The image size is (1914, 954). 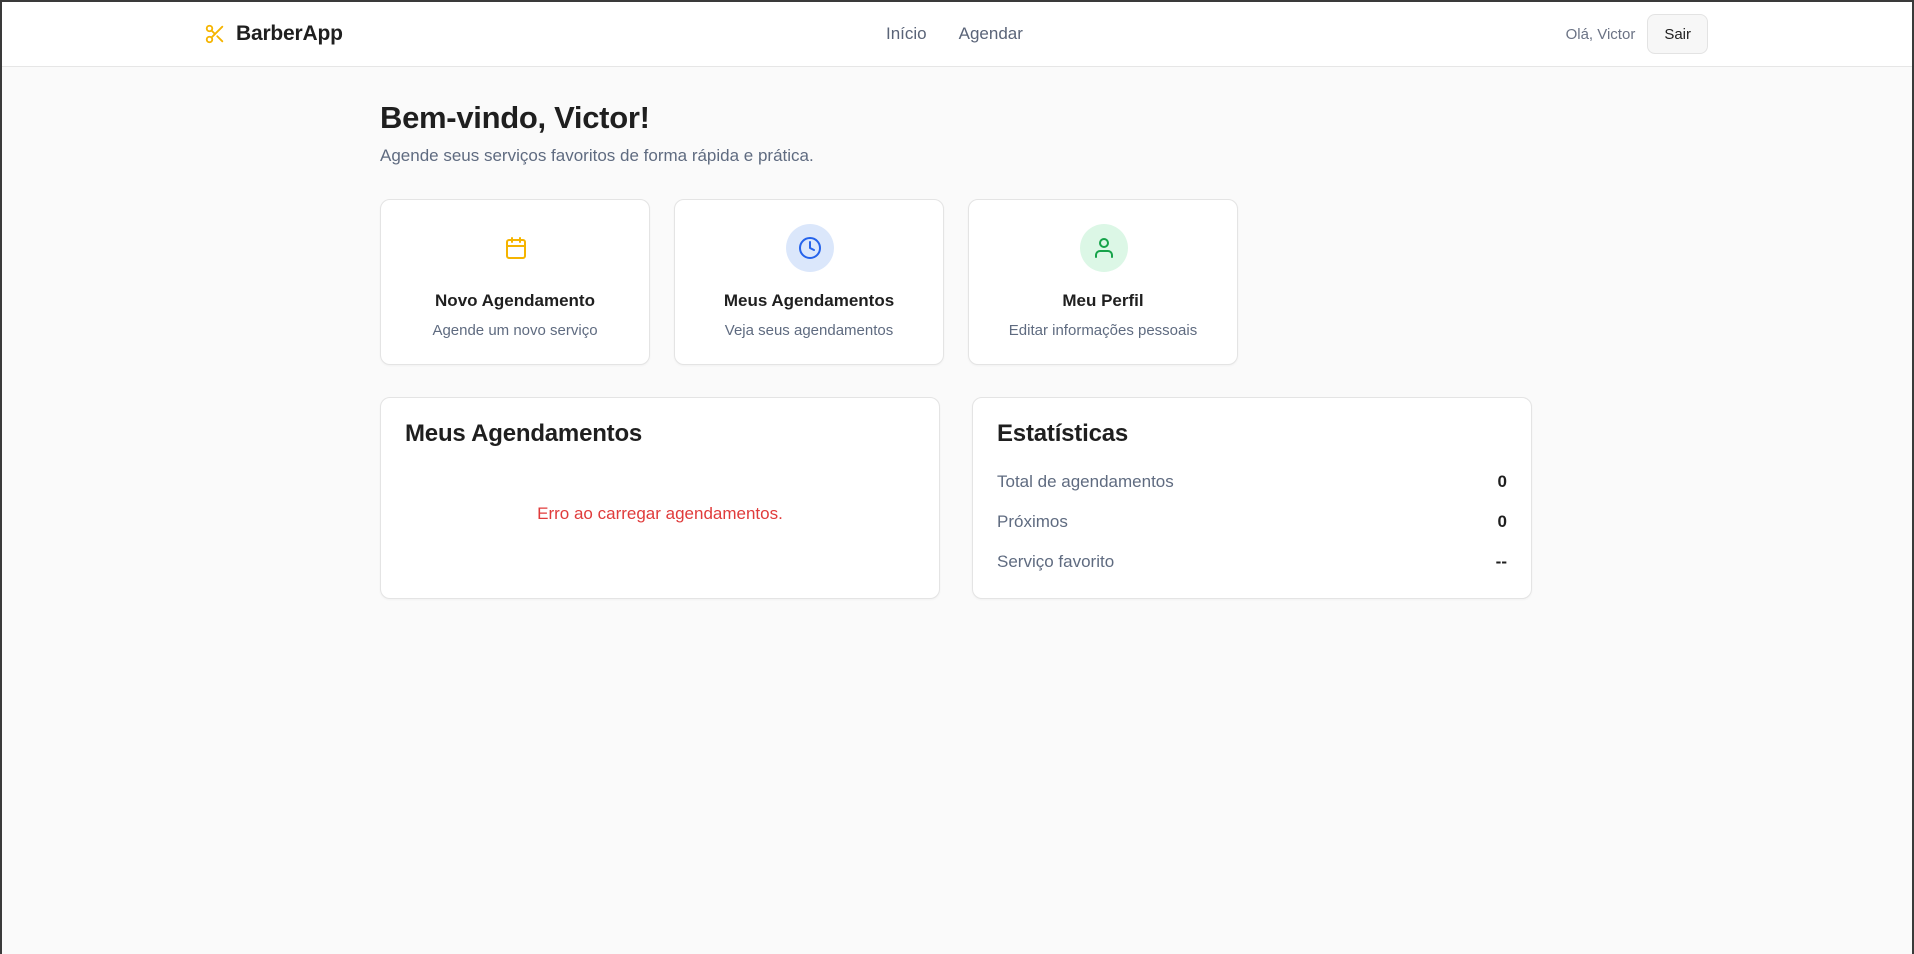 I want to click on stat-value: --, so click(x=1501, y=561).